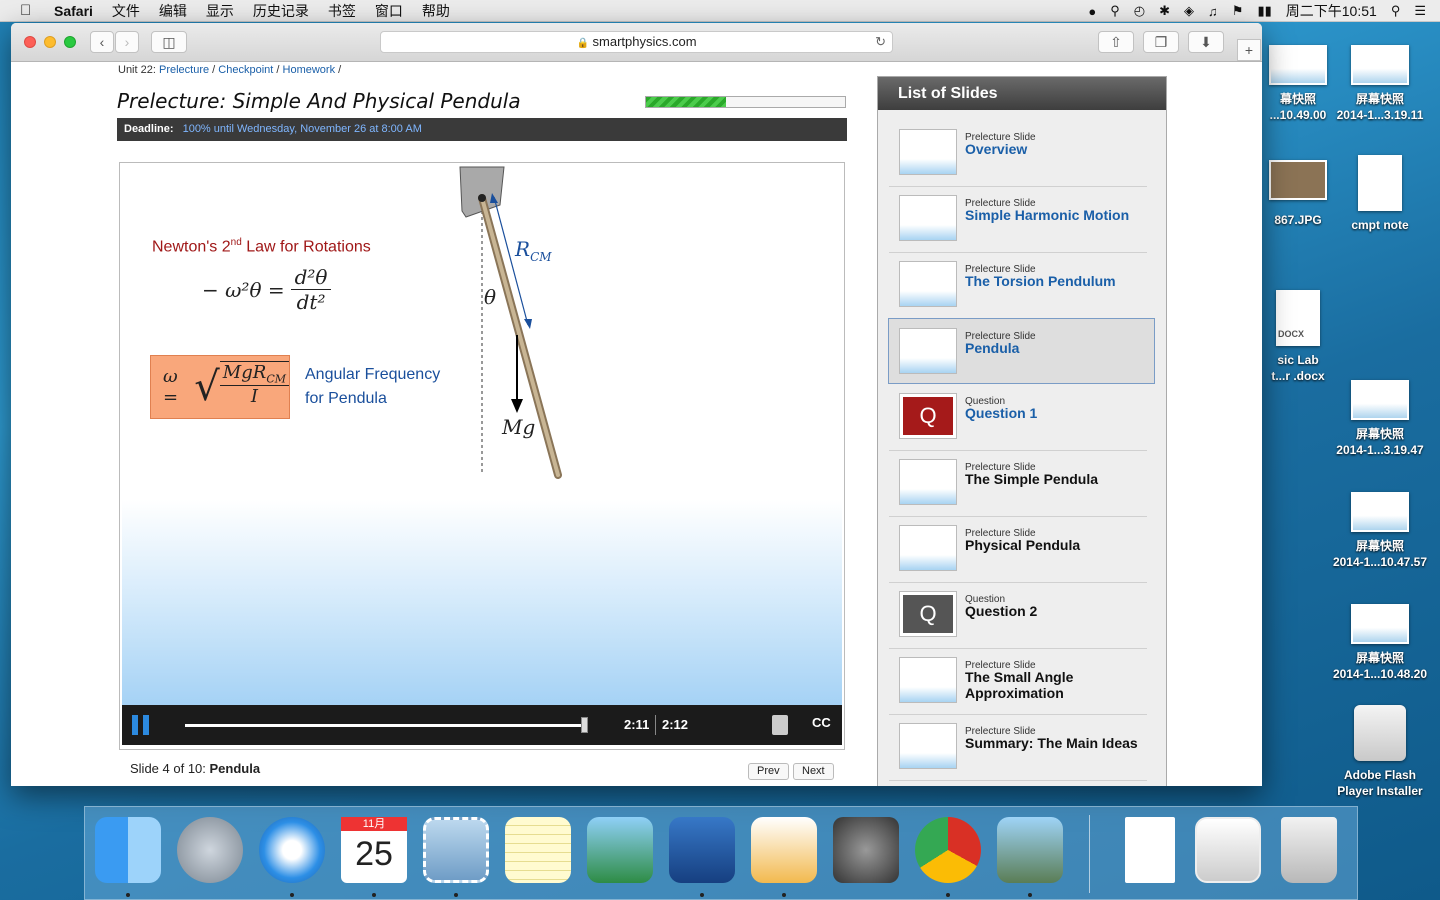 This screenshot has height=900, width=1440. Describe the element at coordinates (373, 386) in the screenshot. I see `angular-frequency-label: Angular Frequency for Pendula` at that location.